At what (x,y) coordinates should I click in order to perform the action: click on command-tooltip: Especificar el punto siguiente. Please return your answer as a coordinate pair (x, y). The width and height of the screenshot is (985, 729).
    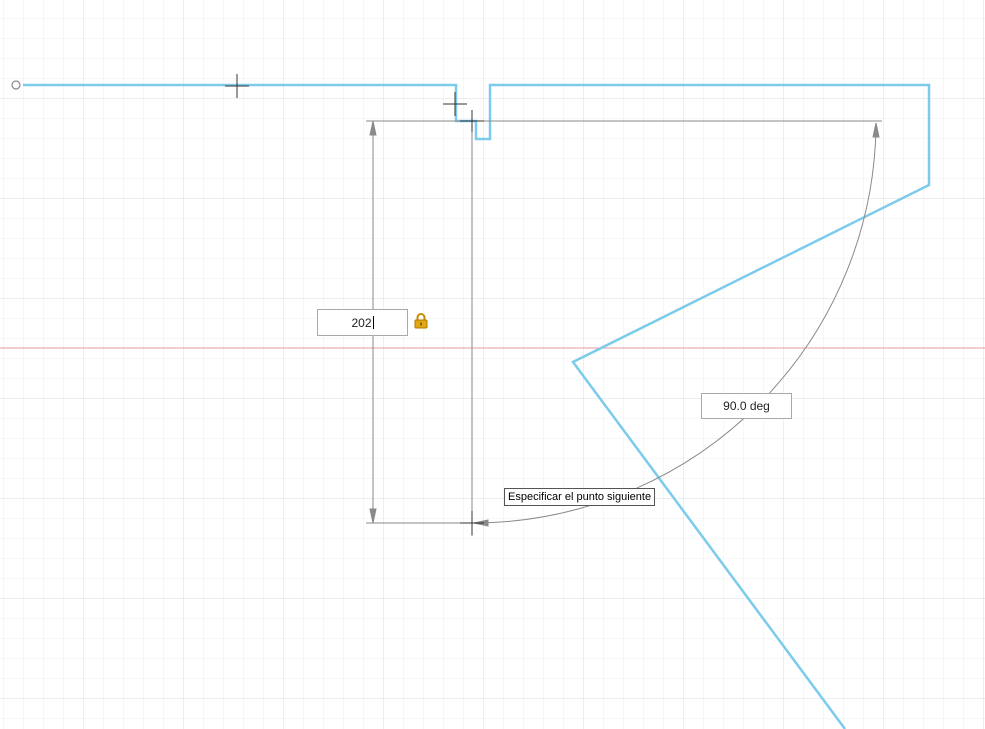
    Looking at the image, I should click on (580, 497).